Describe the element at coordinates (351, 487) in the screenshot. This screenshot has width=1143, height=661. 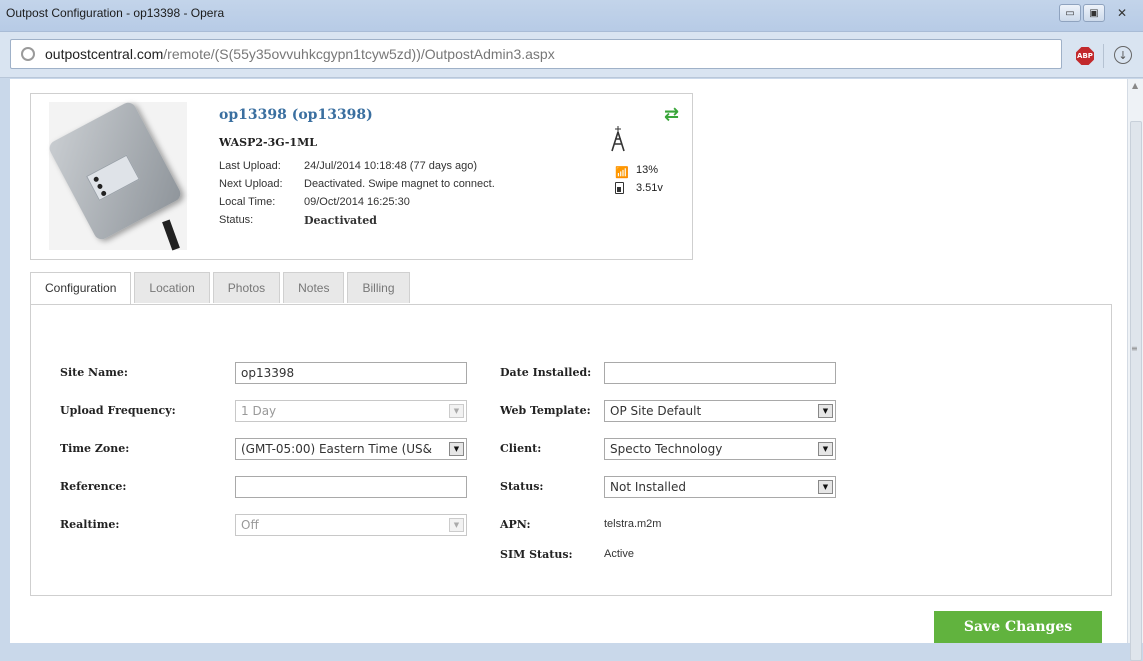
I see `reference-input` at that location.